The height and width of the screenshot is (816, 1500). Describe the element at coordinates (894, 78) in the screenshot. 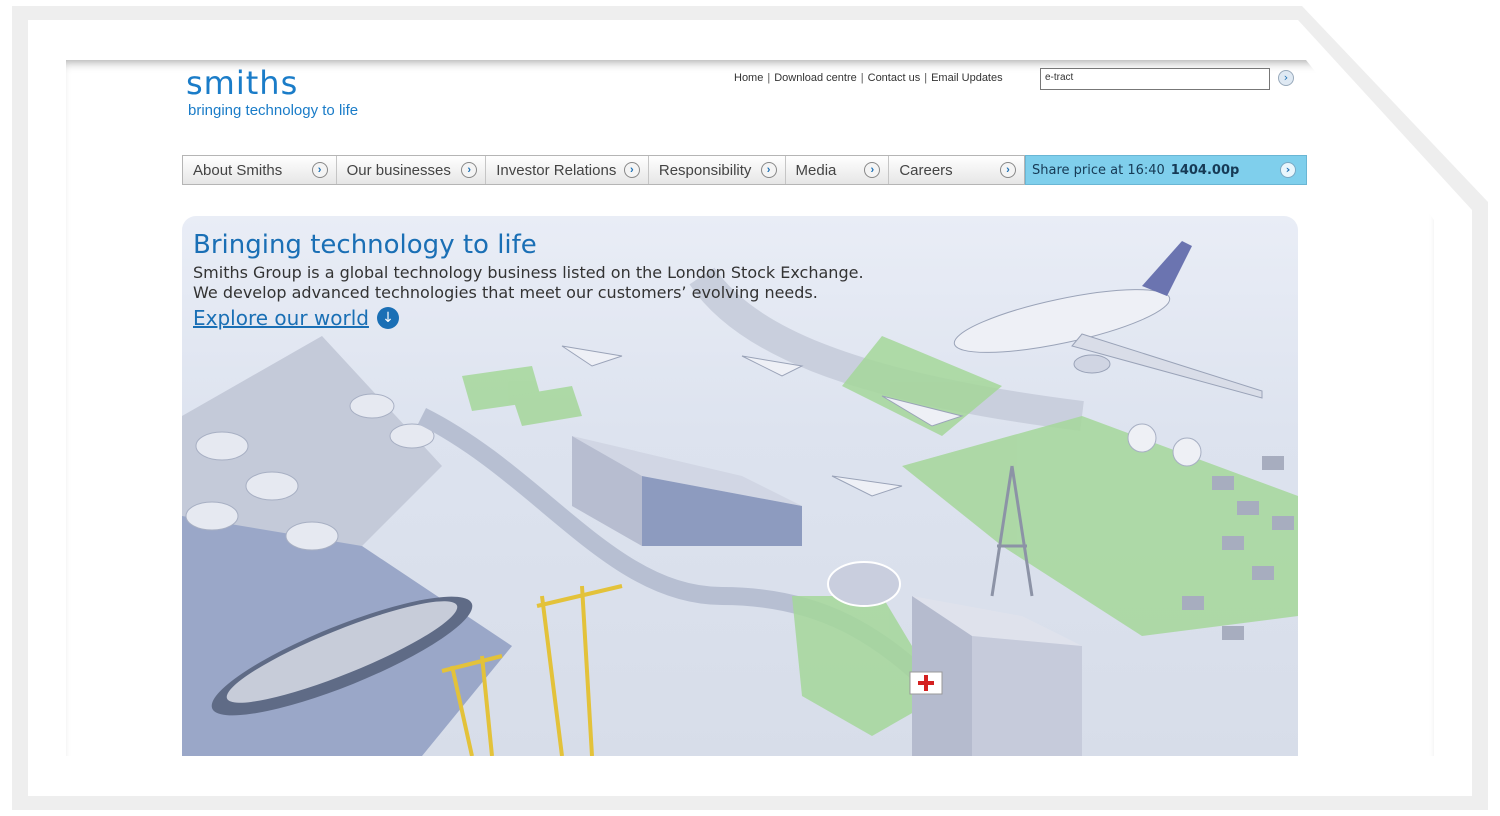

I see `contact-us-link: Contact us` at that location.